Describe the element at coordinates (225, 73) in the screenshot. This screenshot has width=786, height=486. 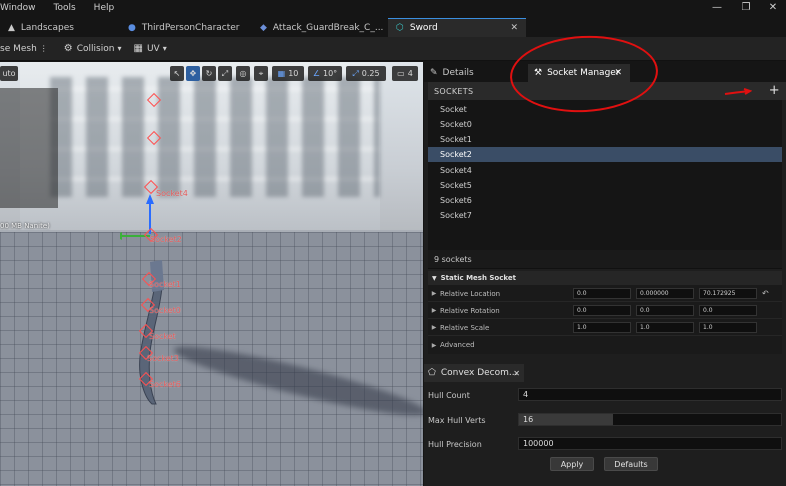
I see `scale-tool-icon: ⤢` at that location.